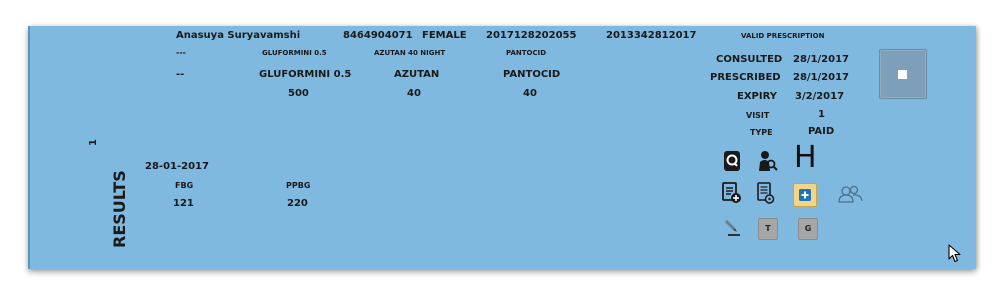 The height and width of the screenshot is (295, 1000). What do you see at coordinates (298, 185) in the screenshot?
I see `results-header-ppbg: PPBG` at bounding box center [298, 185].